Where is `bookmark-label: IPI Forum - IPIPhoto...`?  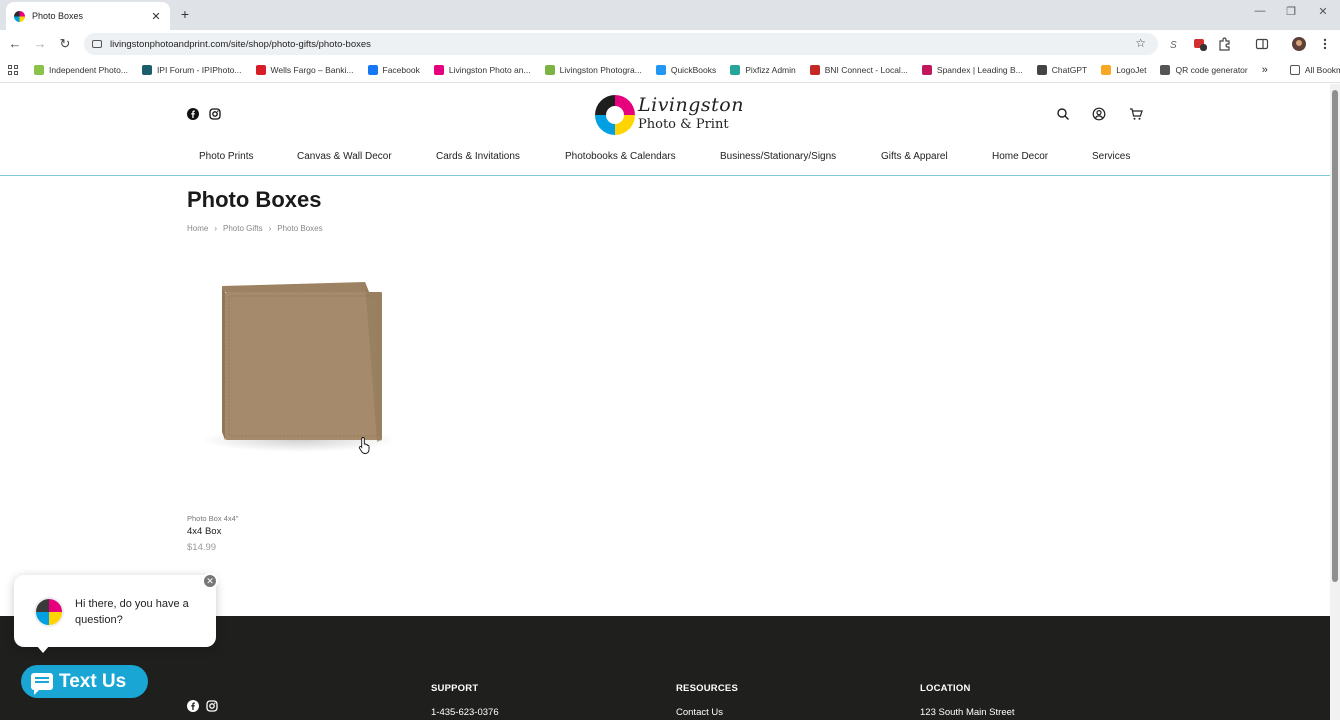 bookmark-label: IPI Forum - IPIPhoto... is located at coordinates (199, 70).